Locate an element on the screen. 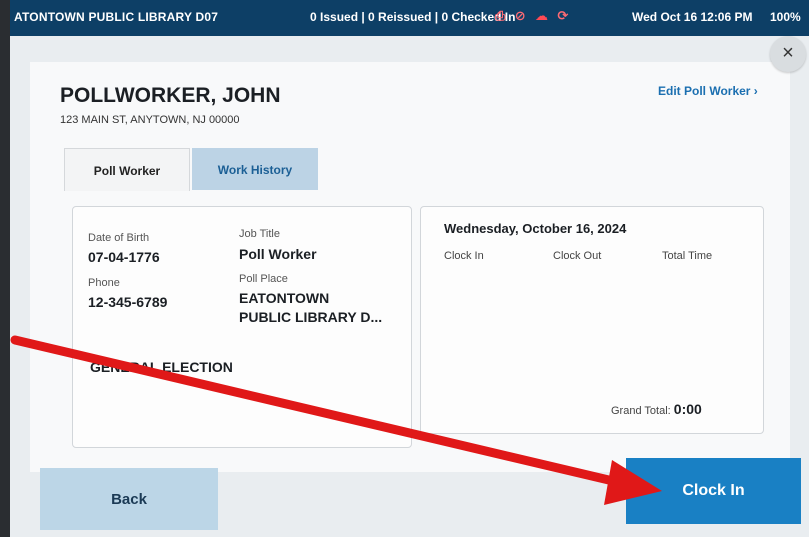  poll-place-value-line1: EATONTOWN is located at coordinates (284, 298).